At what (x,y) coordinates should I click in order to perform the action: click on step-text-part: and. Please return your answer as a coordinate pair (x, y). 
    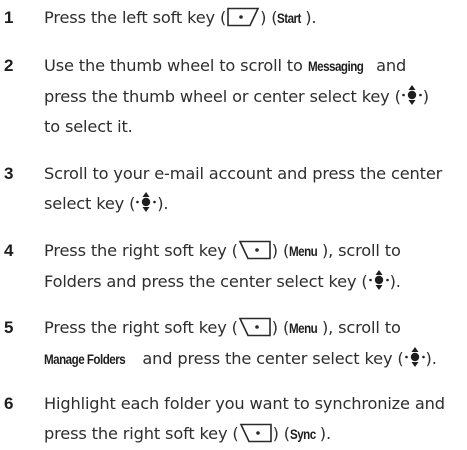
    Looking at the image, I should click on (389, 65).